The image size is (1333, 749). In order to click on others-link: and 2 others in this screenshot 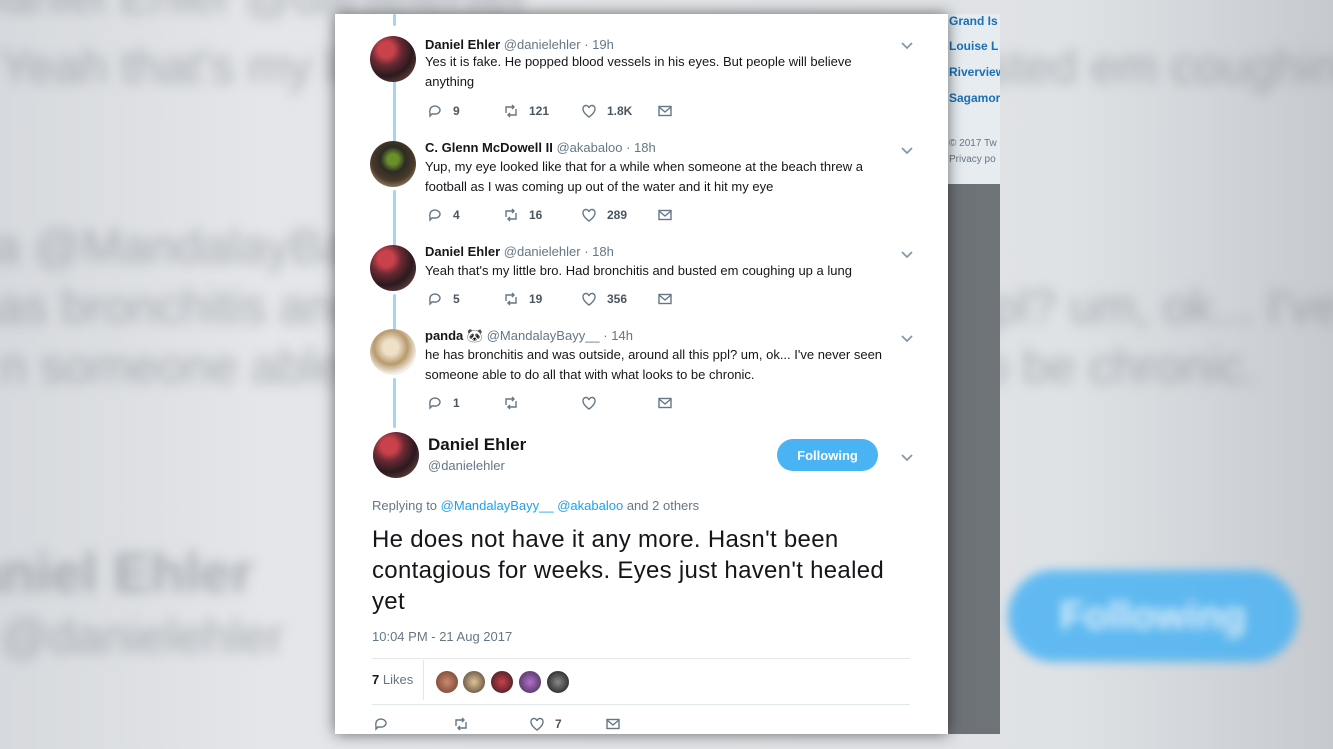, I will do `click(663, 505)`.